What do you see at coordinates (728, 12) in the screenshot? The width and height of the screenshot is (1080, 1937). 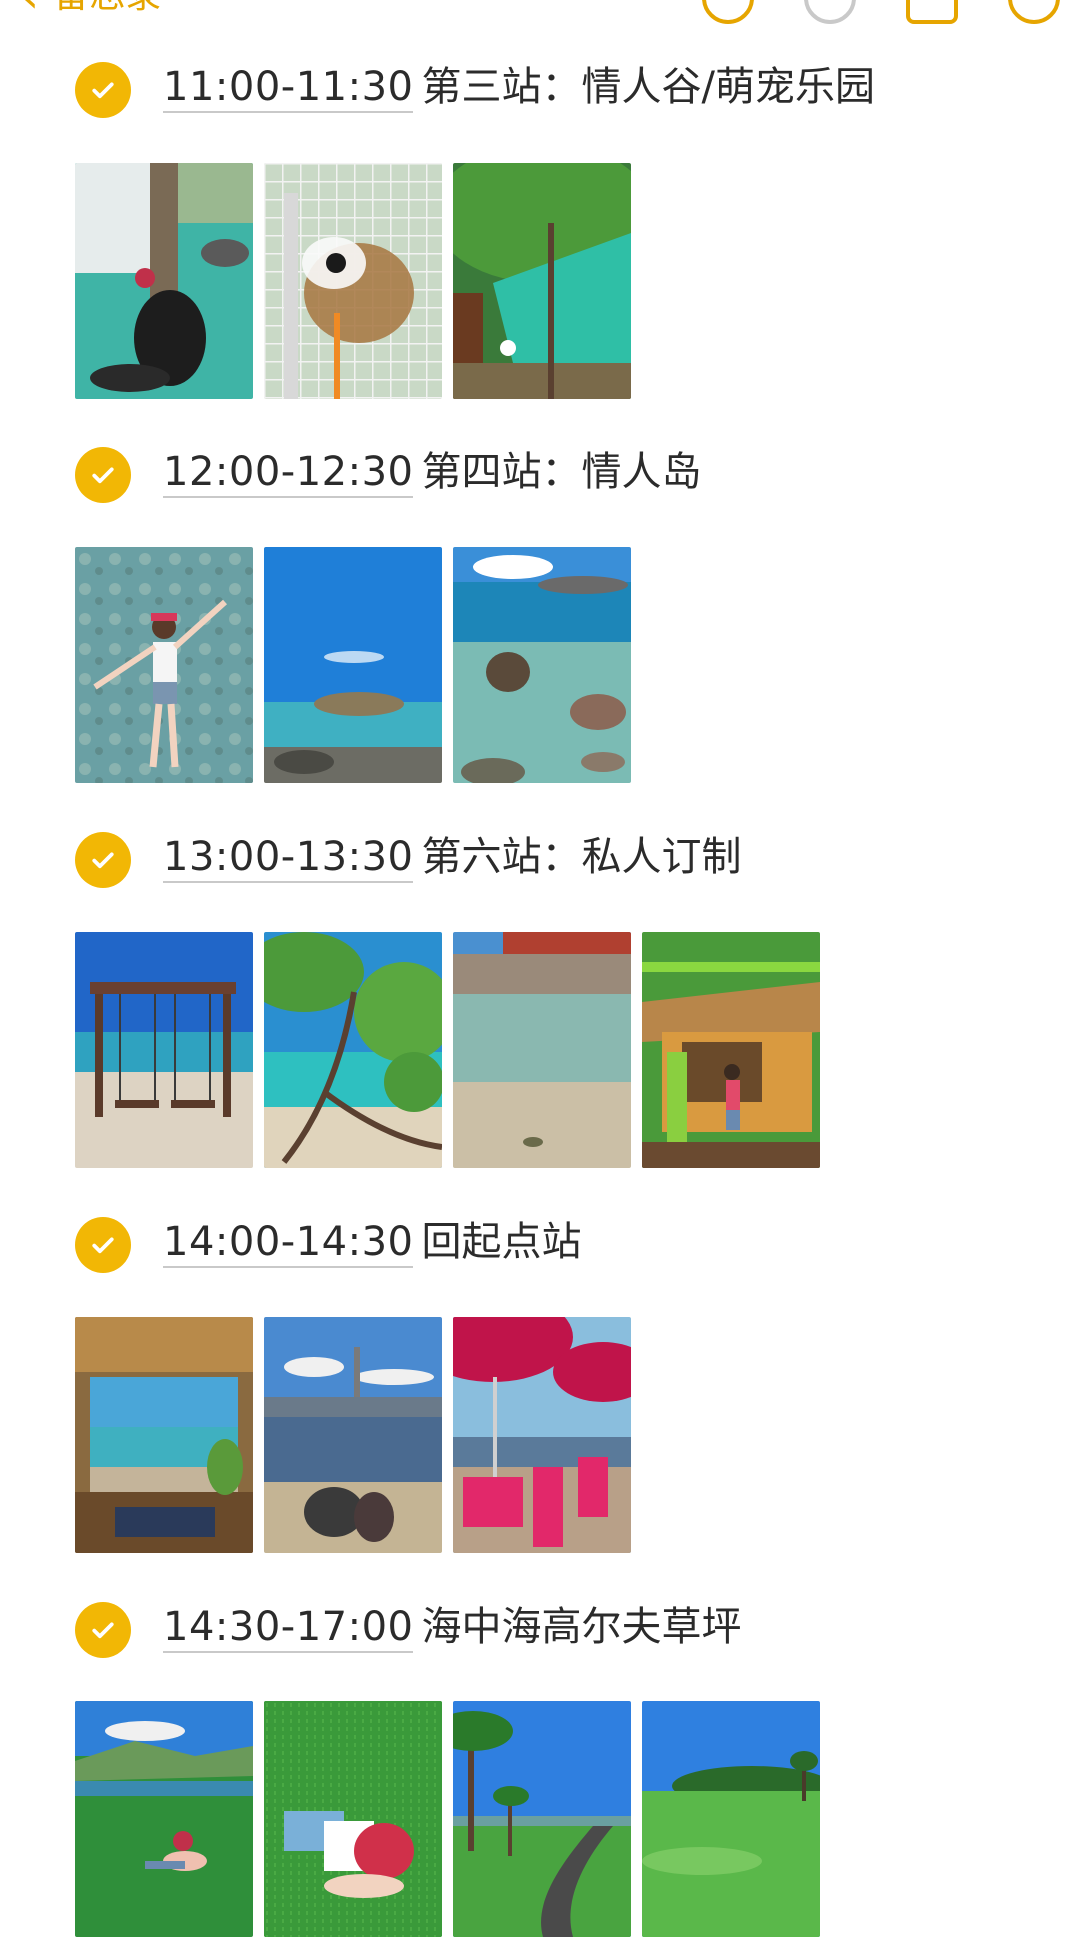 I see `undo-icon` at bounding box center [728, 12].